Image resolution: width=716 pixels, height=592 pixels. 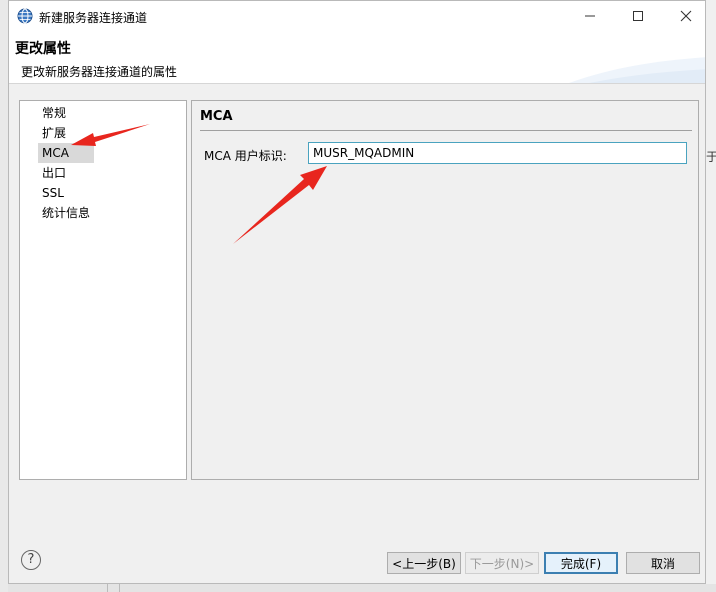 I want to click on cancel-button: 取消, so click(x=663, y=563).